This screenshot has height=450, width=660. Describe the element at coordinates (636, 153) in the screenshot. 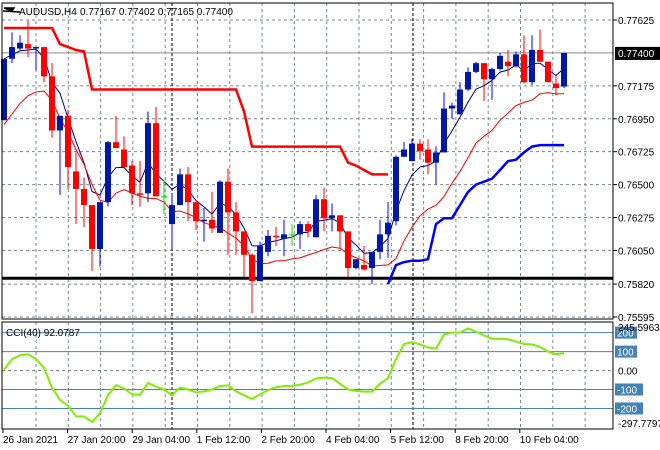

I see `price-label: 0.76725` at that location.